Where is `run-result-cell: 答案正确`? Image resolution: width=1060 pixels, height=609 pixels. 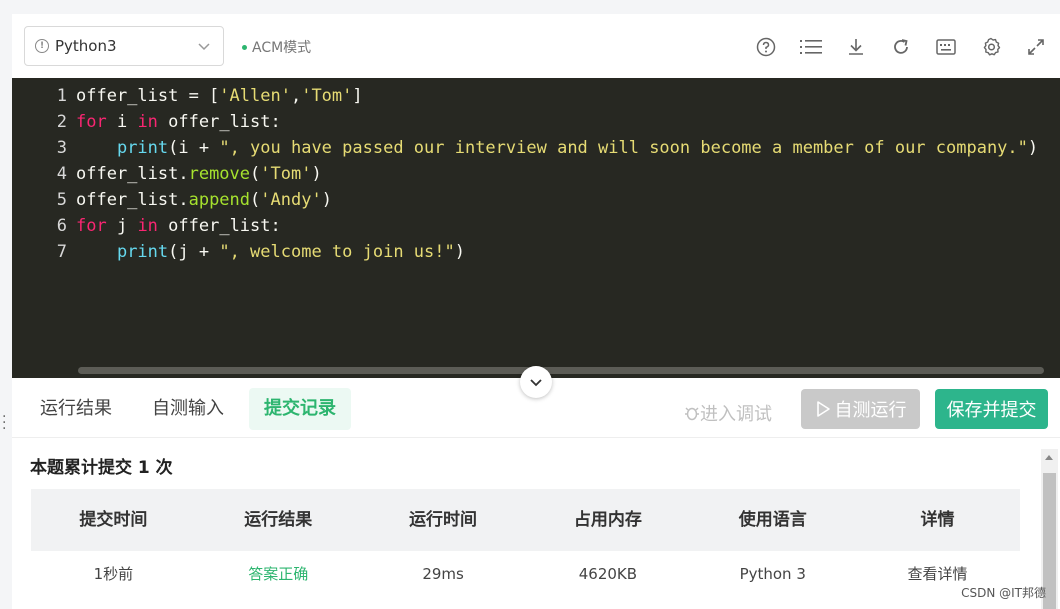 run-result-cell: 答案正确 is located at coordinates (278, 574).